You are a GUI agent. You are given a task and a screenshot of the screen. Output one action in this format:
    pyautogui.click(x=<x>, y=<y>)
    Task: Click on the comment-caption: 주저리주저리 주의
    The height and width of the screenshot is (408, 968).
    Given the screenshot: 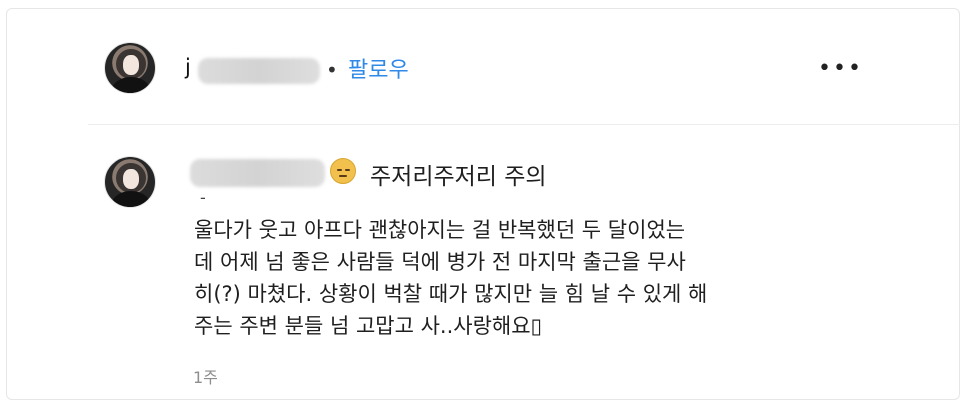 What is the action you would take?
    pyautogui.click(x=458, y=177)
    